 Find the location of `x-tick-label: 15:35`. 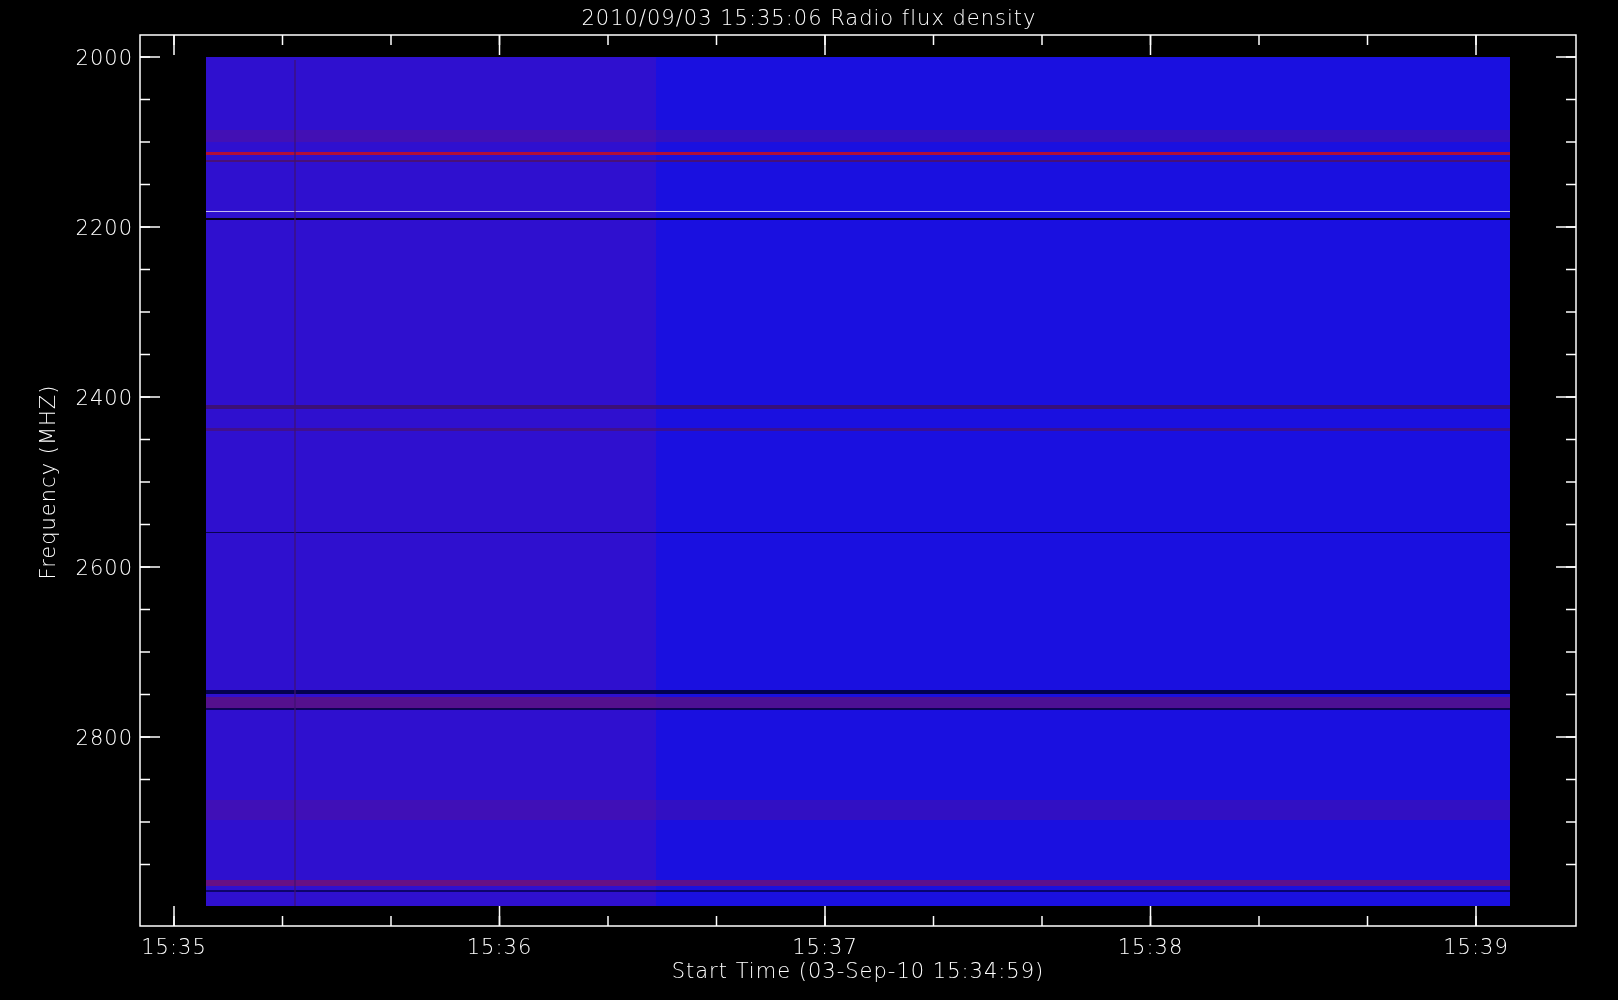

x-tick-label: 15:35 is located at coordinates (174, 947).